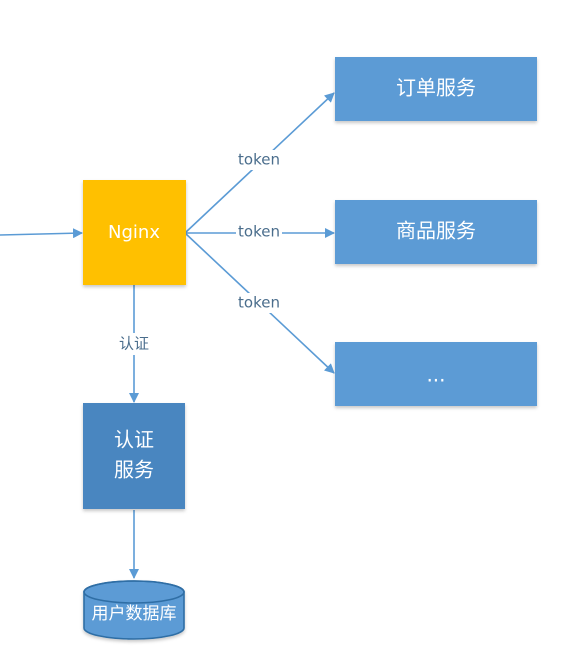 This screenshot has height=646, width=587. I want to click on product-service-label: 商品服务, so click(436, 231).